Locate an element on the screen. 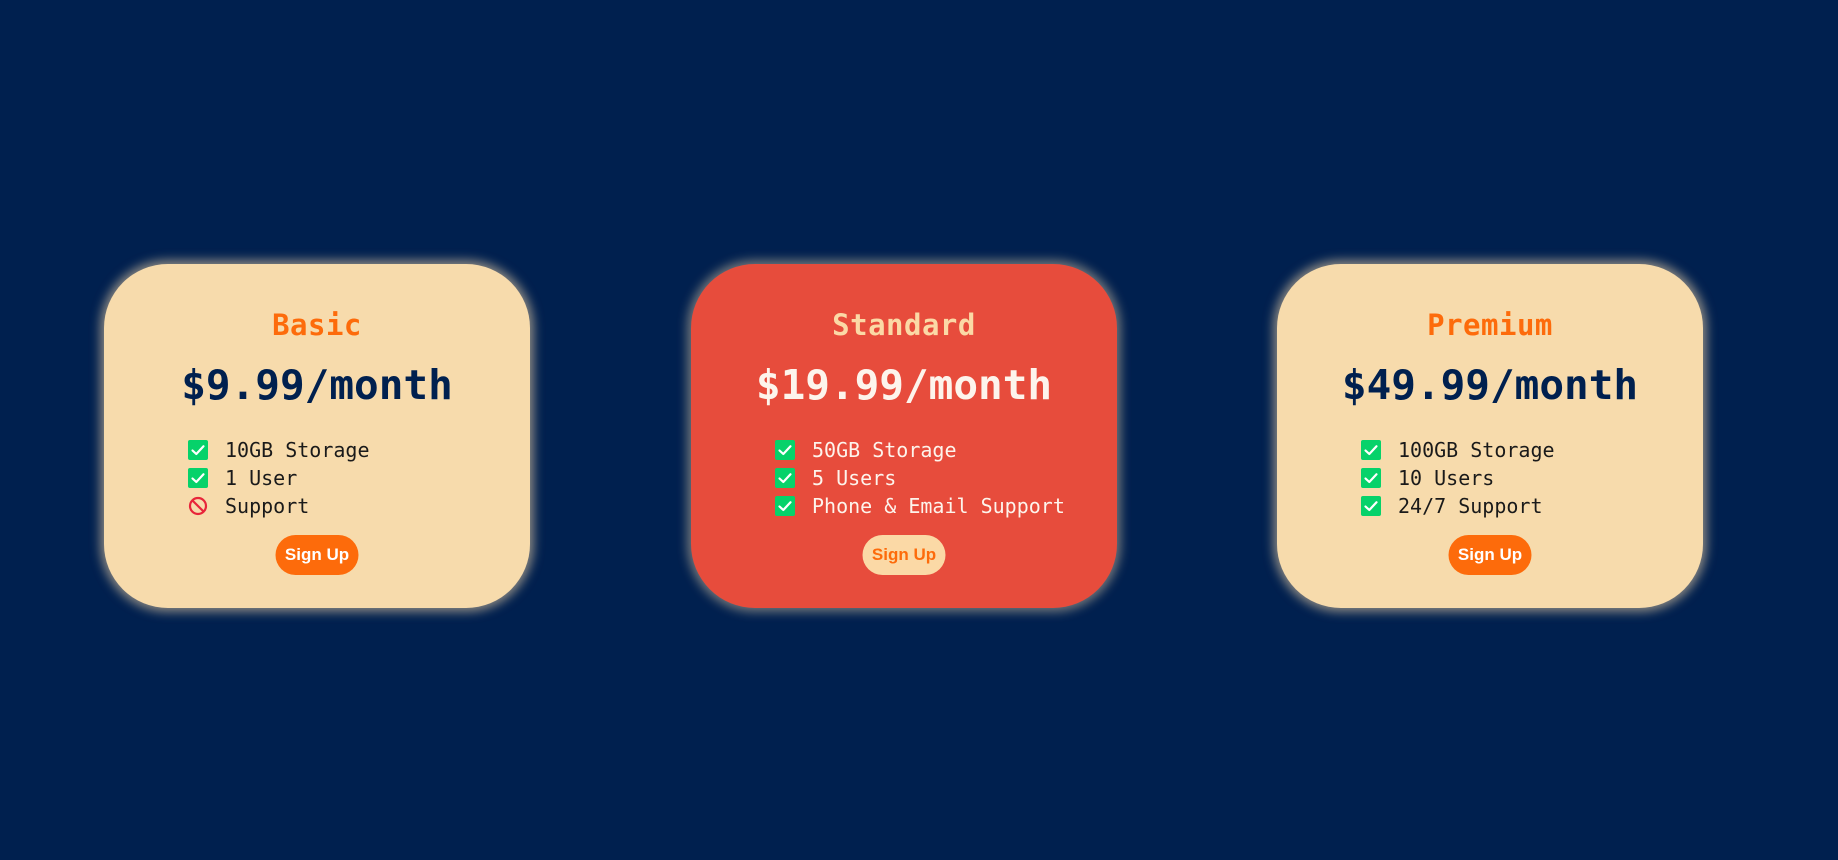 The image size is (1838, 860). sign-up-button-premium: Sign Up is located at coordinates (1490, 555).